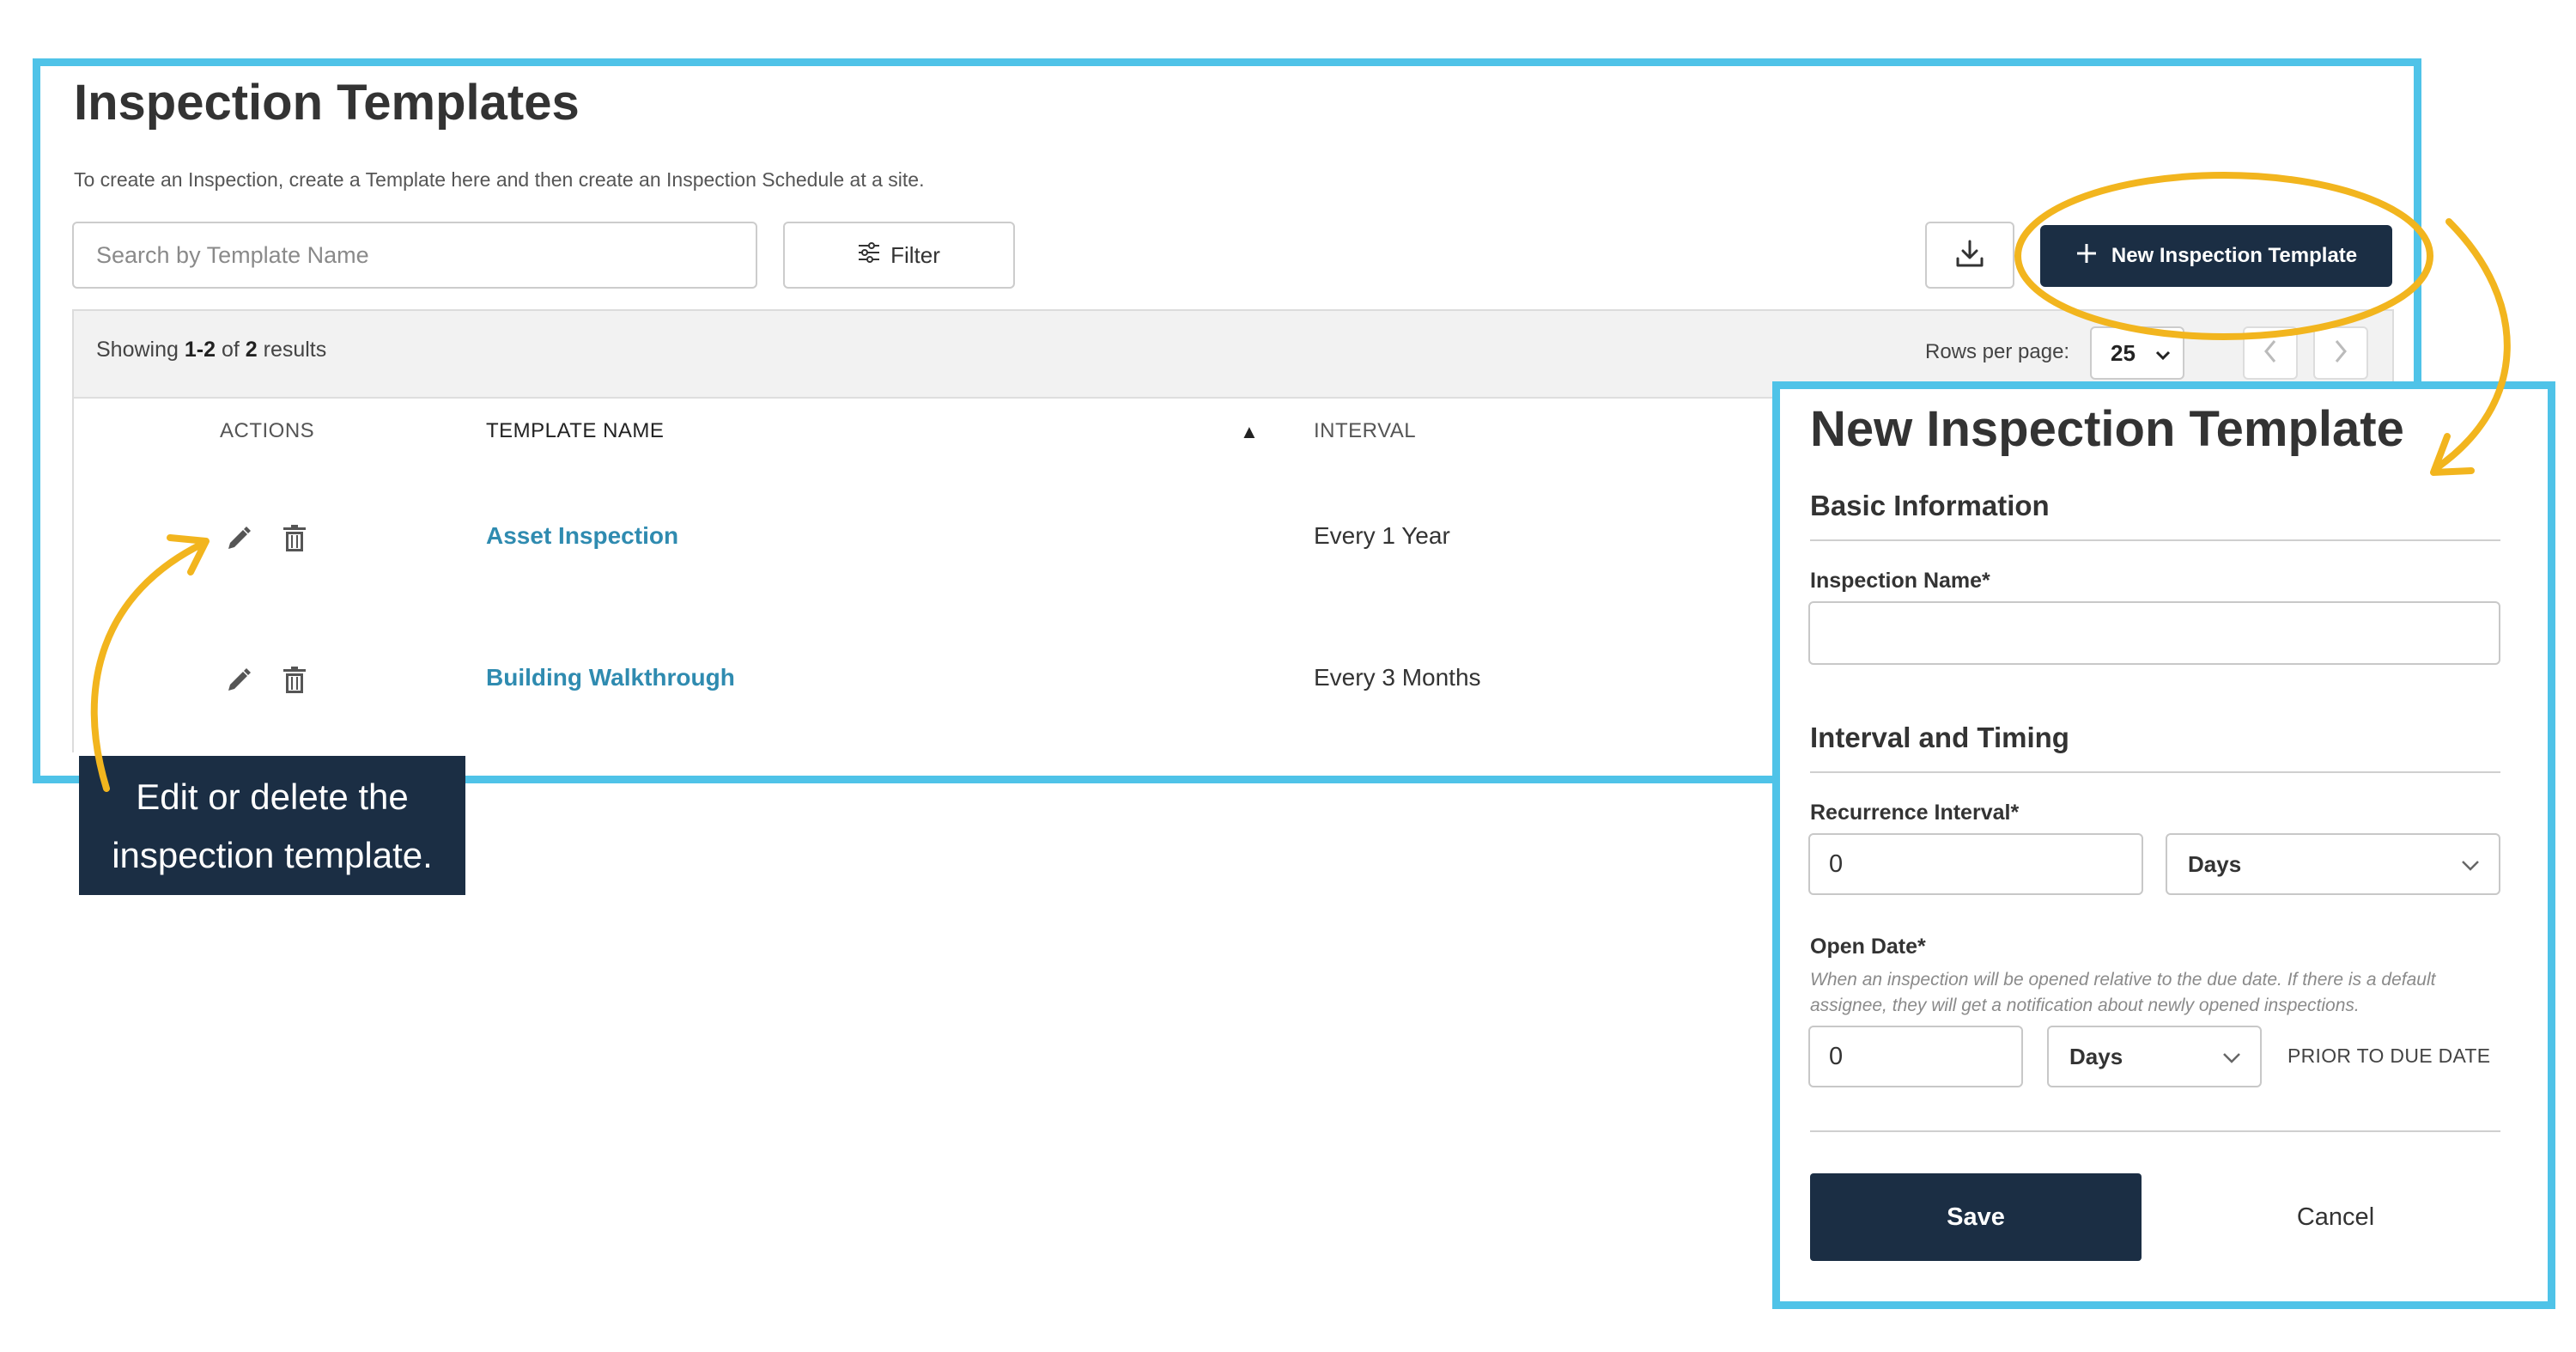 The width and height of the screenshot is (2576, 1352). What do you see at coordinates (1976, 1217) in the screenshot?
I see `save-button: Save` at bounding box center [1976, 1217].